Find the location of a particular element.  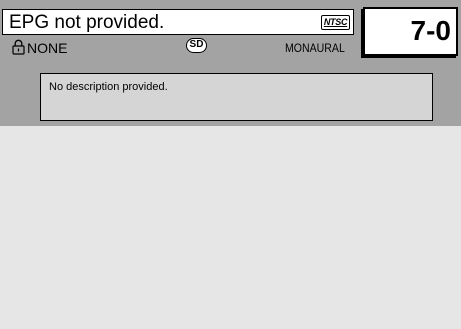

parental-rating: NONE is located at coordinates (47, 48).